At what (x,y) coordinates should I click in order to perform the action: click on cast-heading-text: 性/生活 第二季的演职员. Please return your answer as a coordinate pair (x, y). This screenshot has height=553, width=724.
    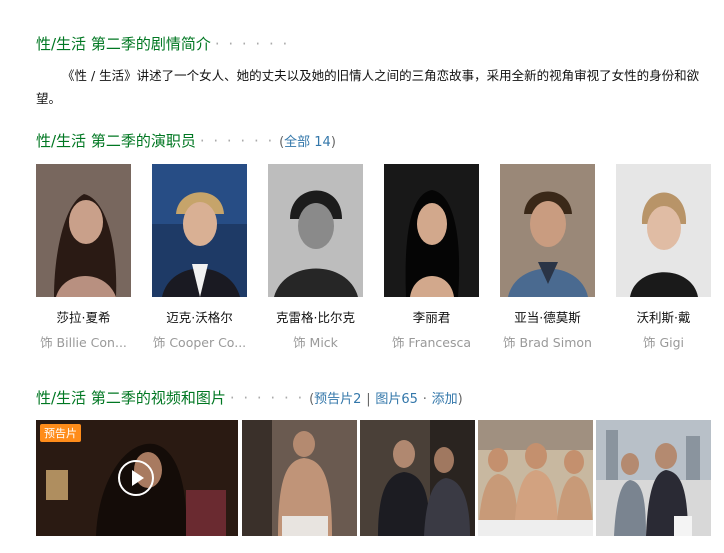
    Looking at the image, I should click on (116, 141).